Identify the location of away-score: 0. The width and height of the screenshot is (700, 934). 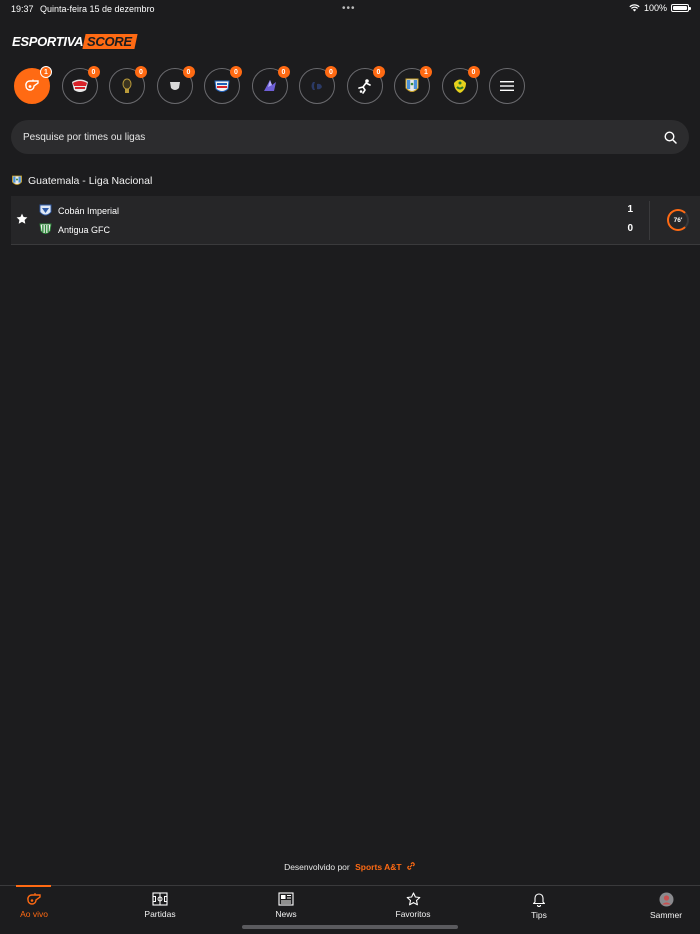
(630, 228).